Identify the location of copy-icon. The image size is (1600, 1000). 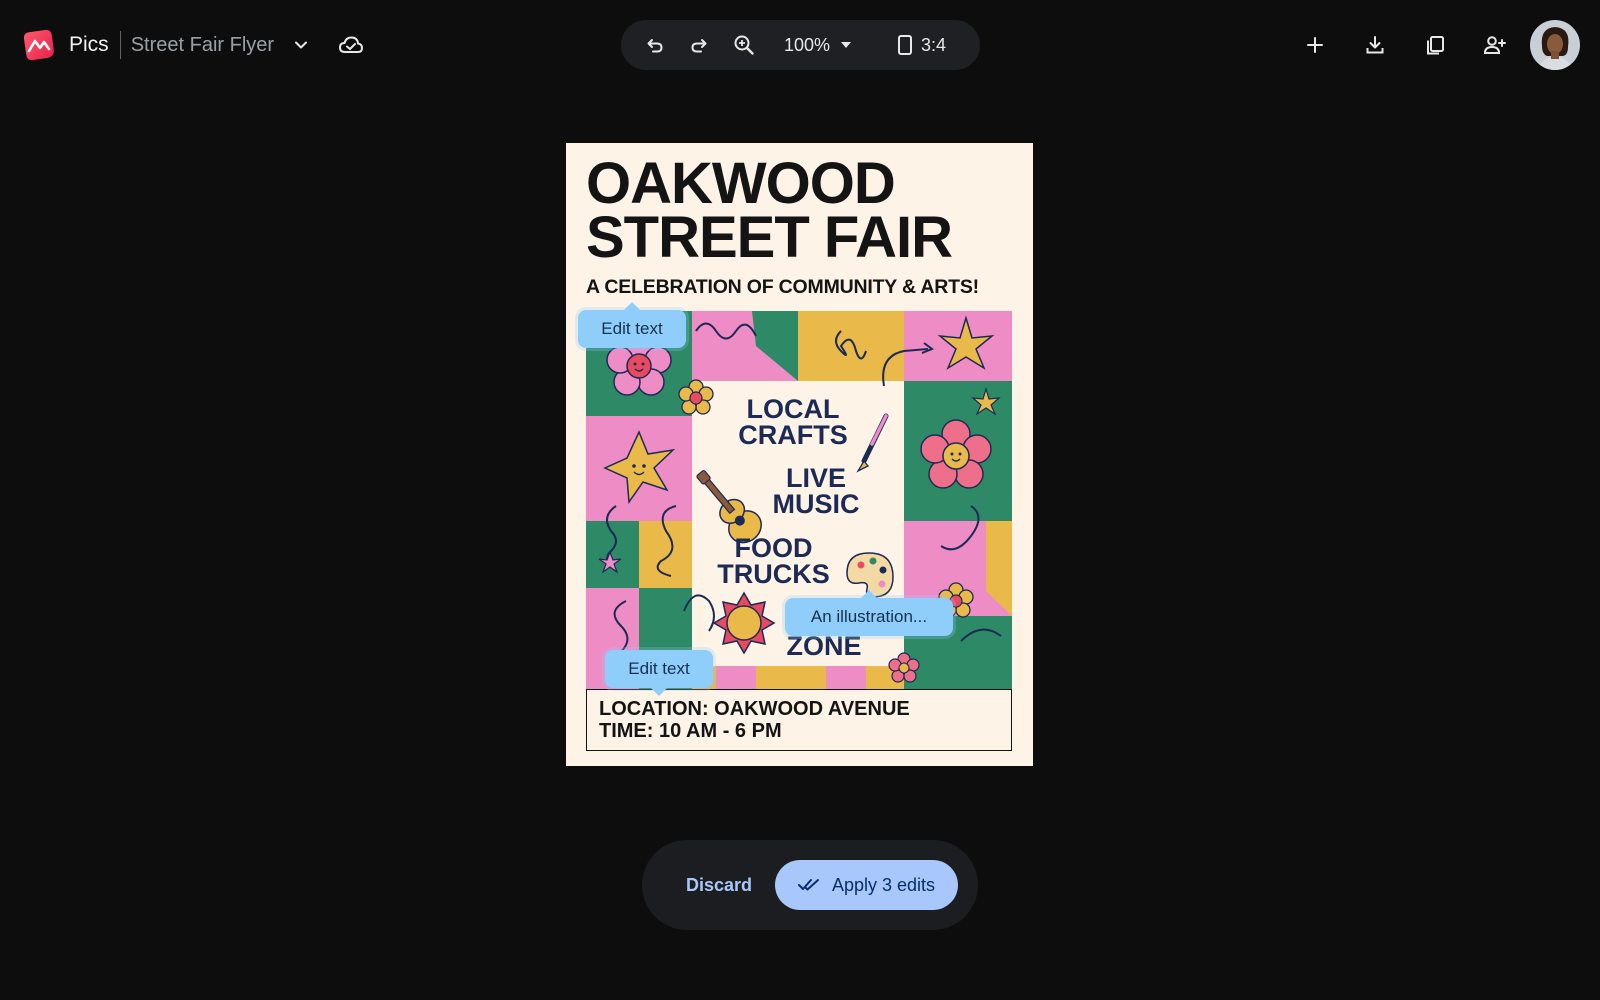
(1435, 45).